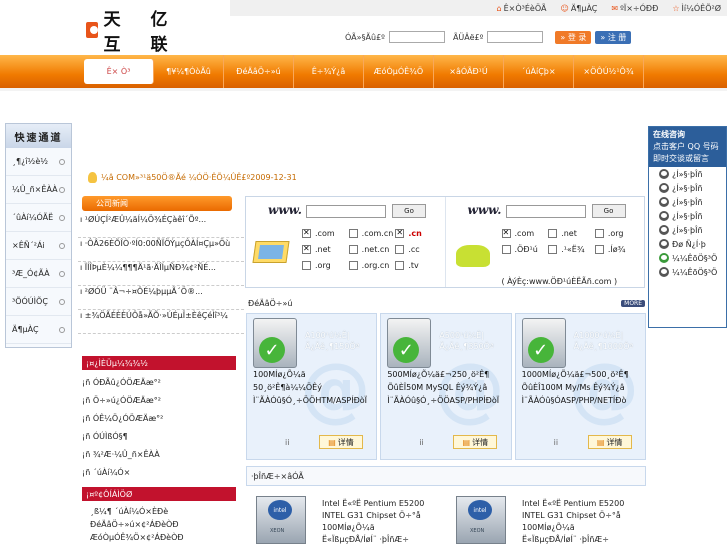  What do you see at coordinates (159, 472) in the screenshot?
I see `help-link: ¡ñ ´úÀí¼Ó×` at bounding box center [159, 472].